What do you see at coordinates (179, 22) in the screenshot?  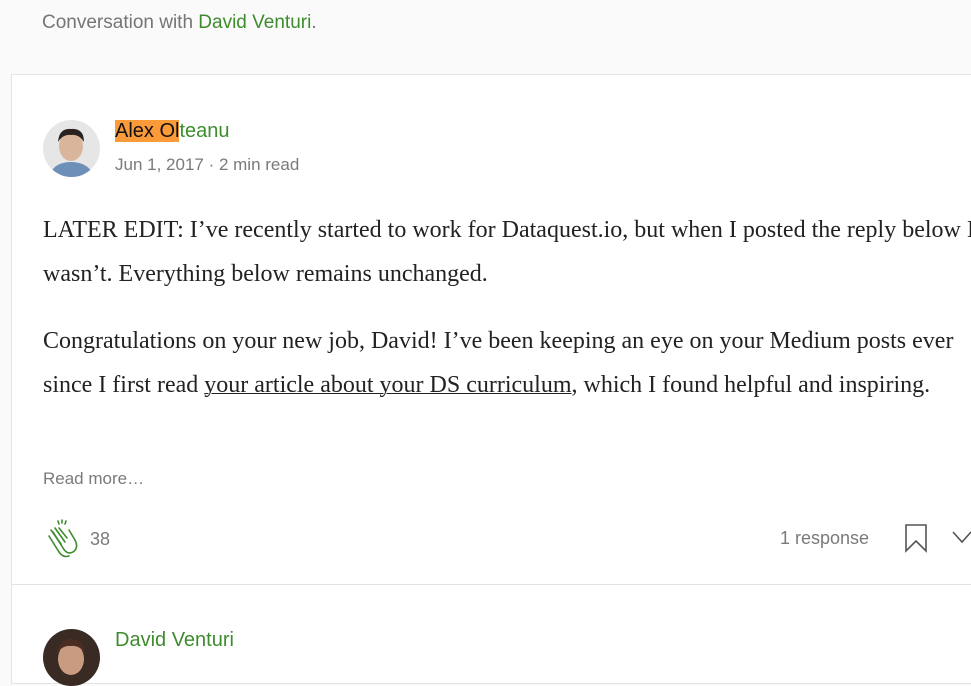 I see `conversation-header: Conversation with David Venturi.` at bounding box center [179, 22].